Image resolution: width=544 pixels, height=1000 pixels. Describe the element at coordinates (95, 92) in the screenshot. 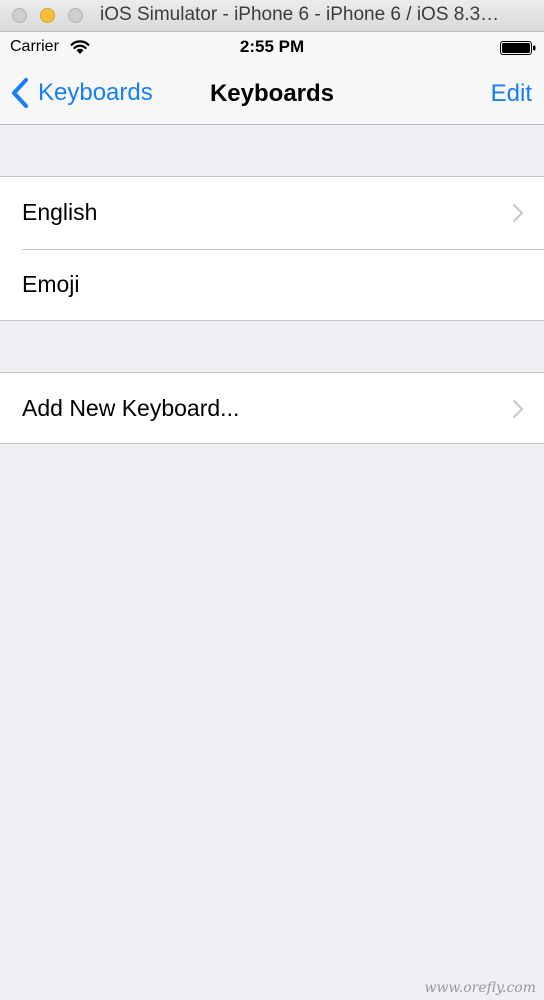

I see `back-button-label: Keyboards` at that location.